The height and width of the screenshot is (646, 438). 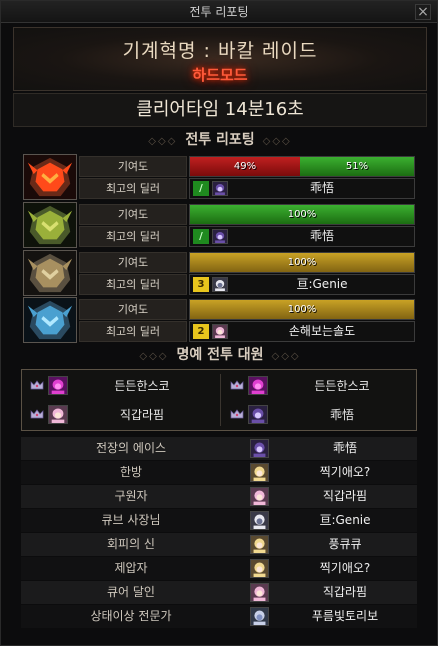 What do you see at coordinates (423, 12) in the screenshot?
I see `close-button: ×` at bounding box center [423, 12].